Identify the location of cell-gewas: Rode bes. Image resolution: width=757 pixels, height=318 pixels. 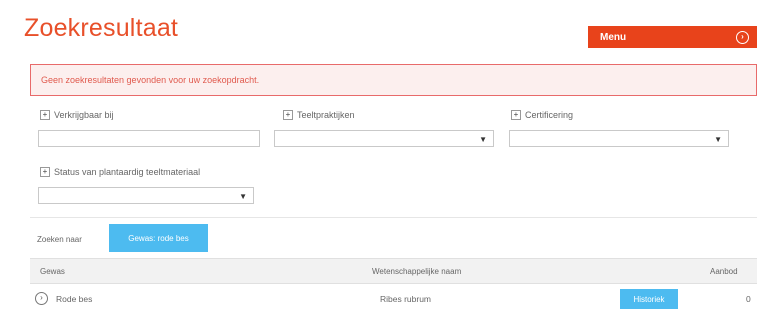
(74, 299).